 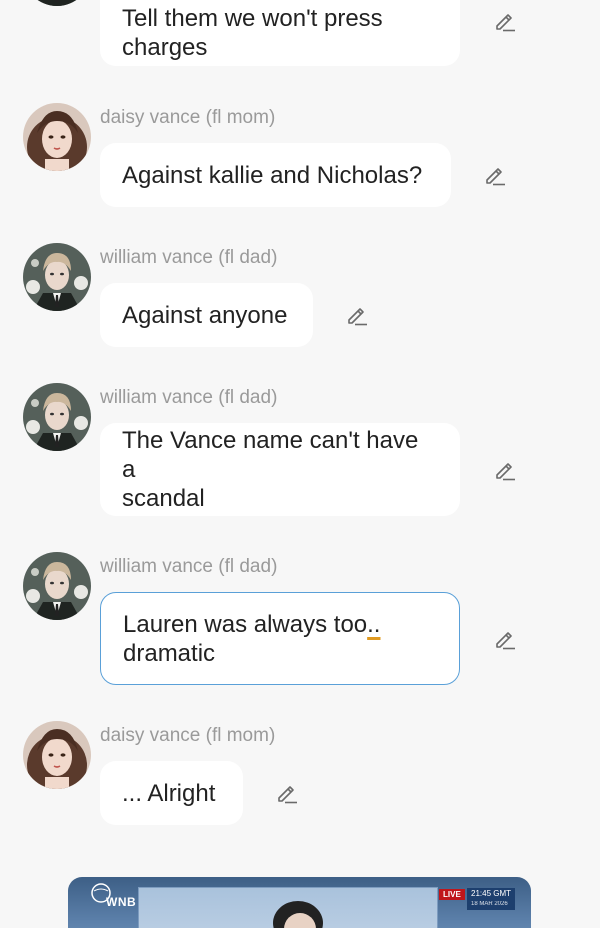 What do you see at coordinates (489, 904) in the screenshot?
I see `news-date: 18 MAR 2026` at bounding box center [489, 904].